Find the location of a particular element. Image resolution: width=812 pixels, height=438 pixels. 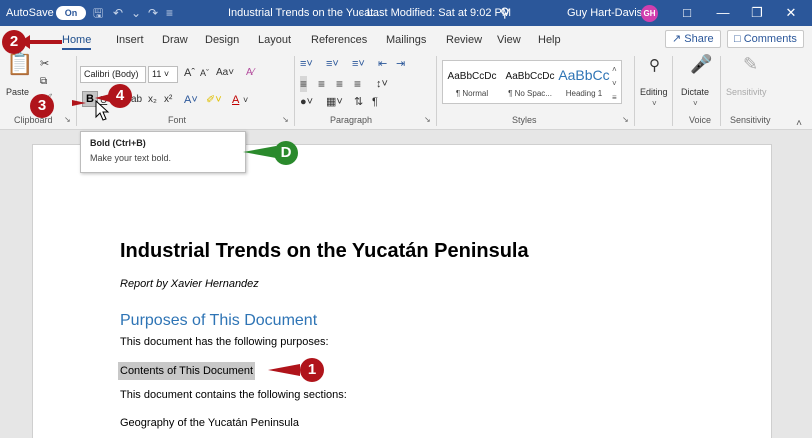

highlight-color-icon: ✐˅ is located at coordinates (214, 100).